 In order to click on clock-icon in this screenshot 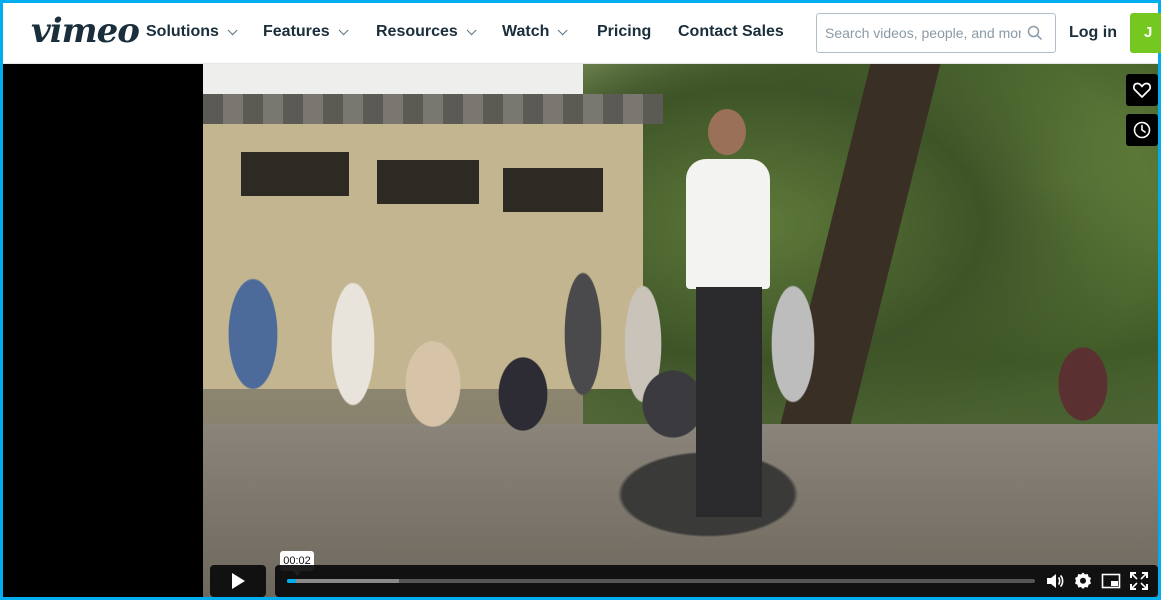, I will do `click(1142, 130)`.